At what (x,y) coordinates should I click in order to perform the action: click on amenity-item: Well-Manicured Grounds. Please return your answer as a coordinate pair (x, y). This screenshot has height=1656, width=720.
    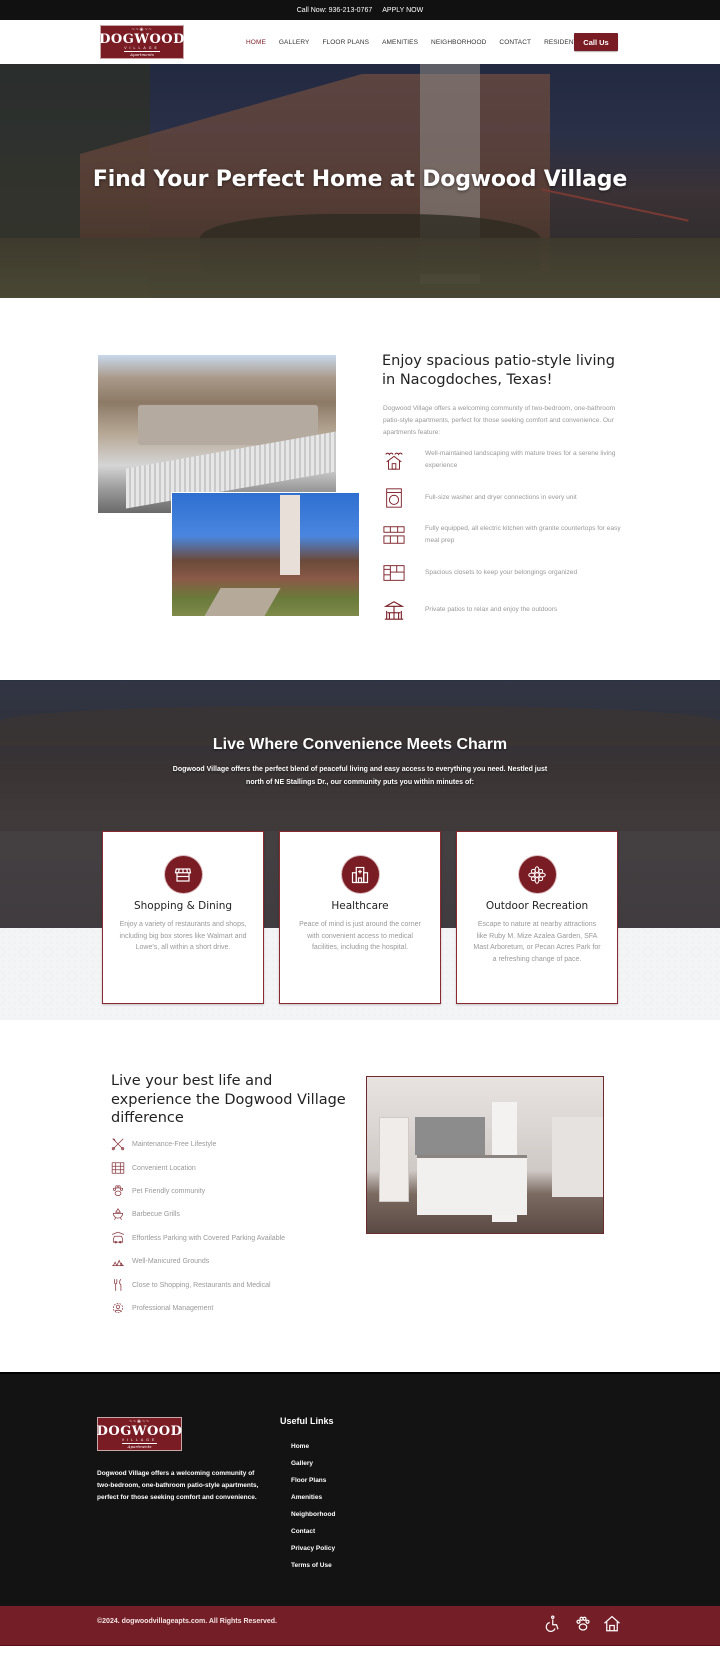
    Looking at the image, I should click on (160, 1261).